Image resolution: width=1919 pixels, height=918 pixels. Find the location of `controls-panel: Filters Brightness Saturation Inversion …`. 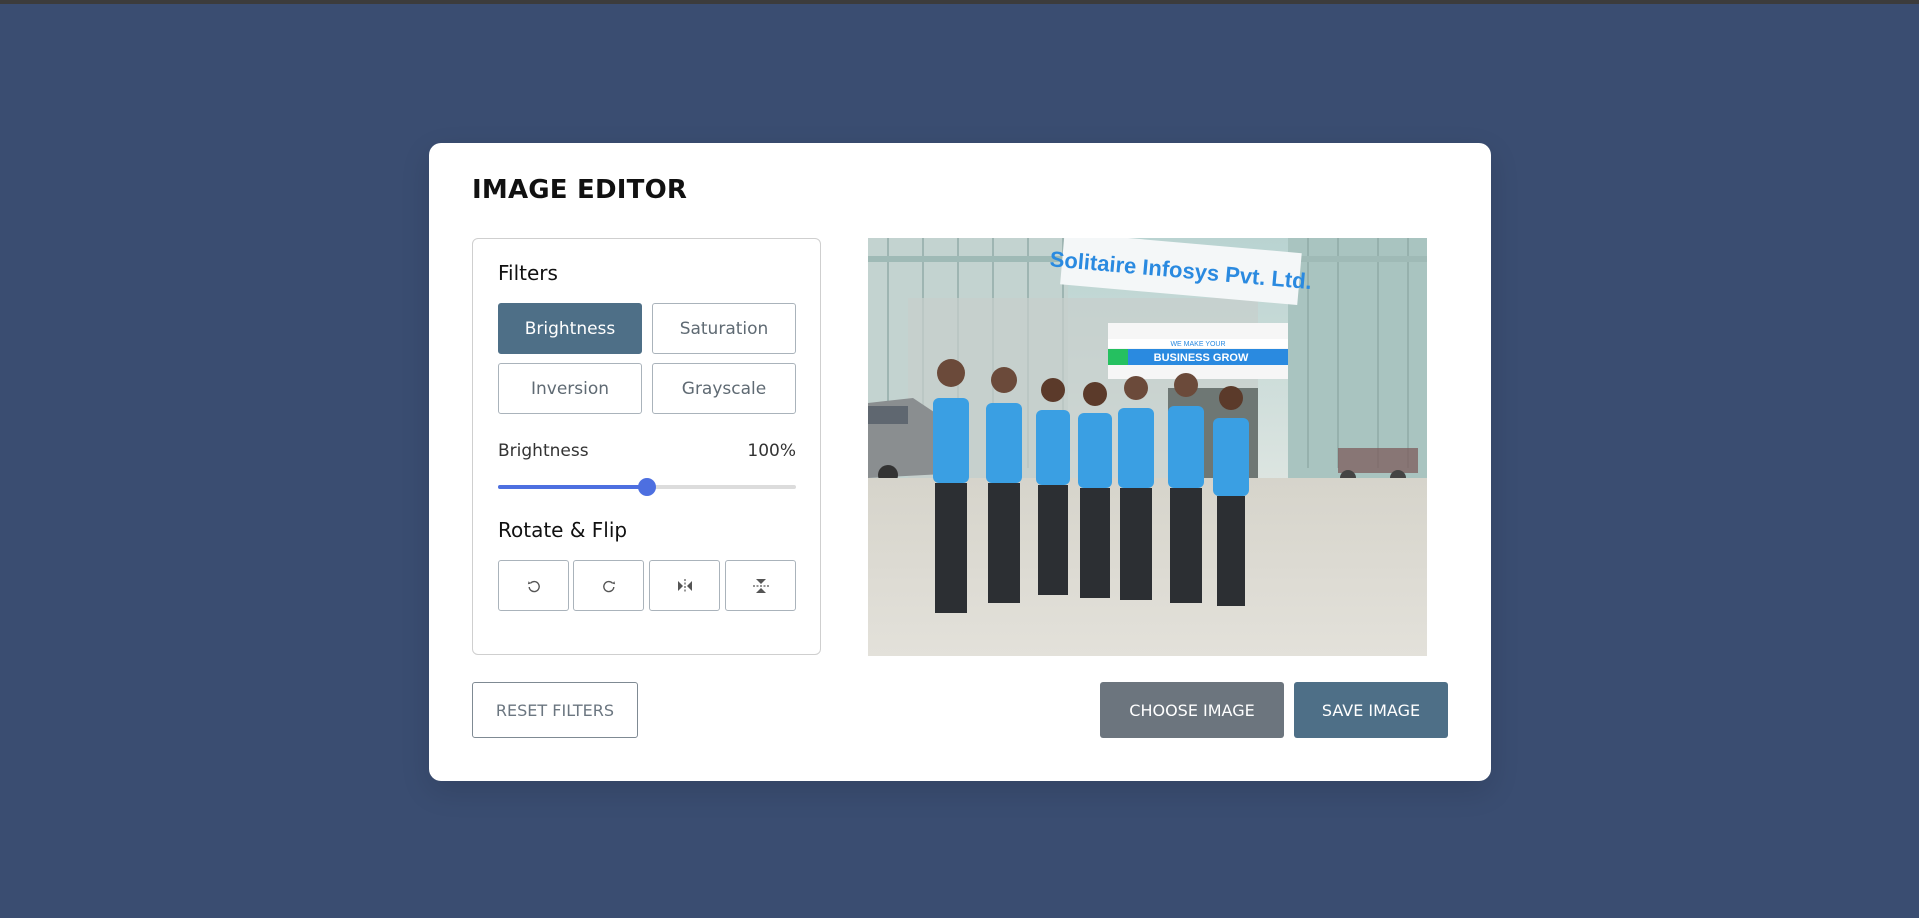

controls-panel: Filters Brightness Saturation Inversion … is located at coordinates (646, 446).